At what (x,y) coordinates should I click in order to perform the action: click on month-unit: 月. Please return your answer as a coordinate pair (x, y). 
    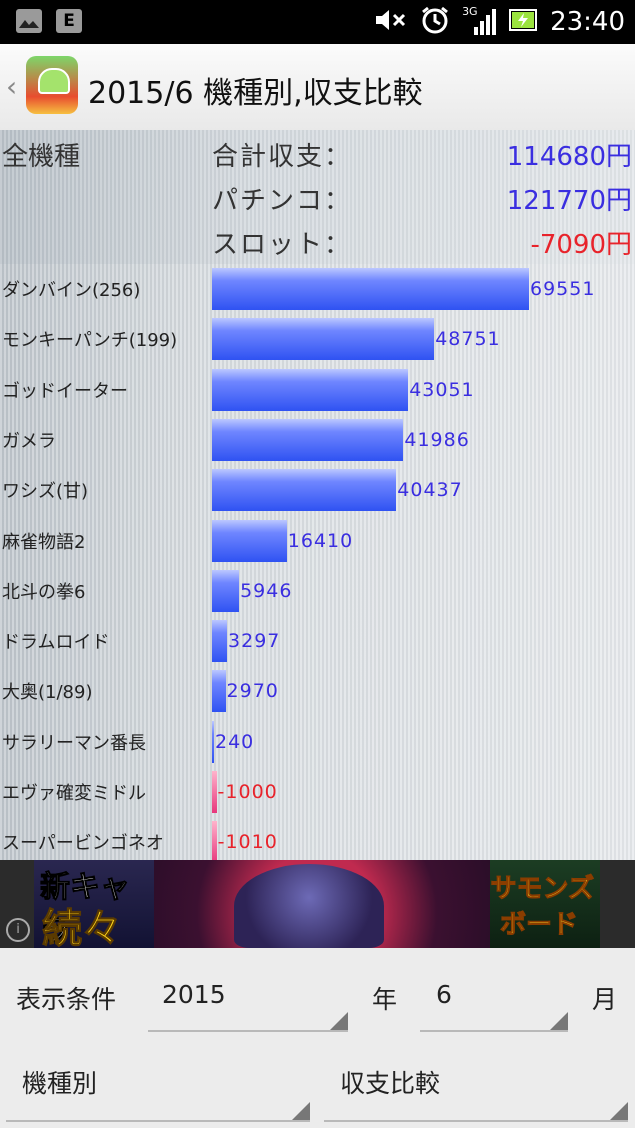
    Looking at the image, I should click on (605, 999).